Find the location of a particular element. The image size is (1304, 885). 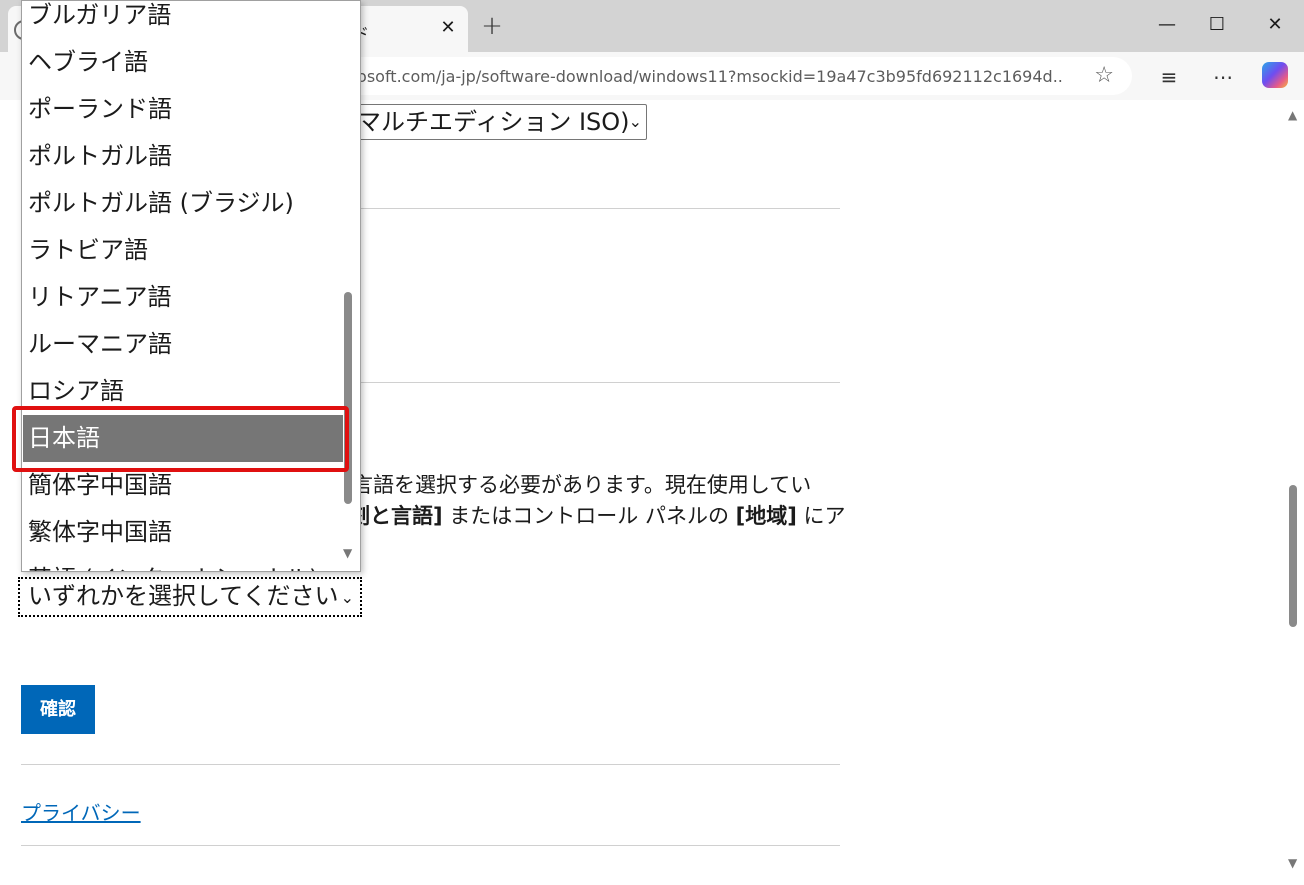

tab-close-icon: ✕ is located at coordinates (448, 28).